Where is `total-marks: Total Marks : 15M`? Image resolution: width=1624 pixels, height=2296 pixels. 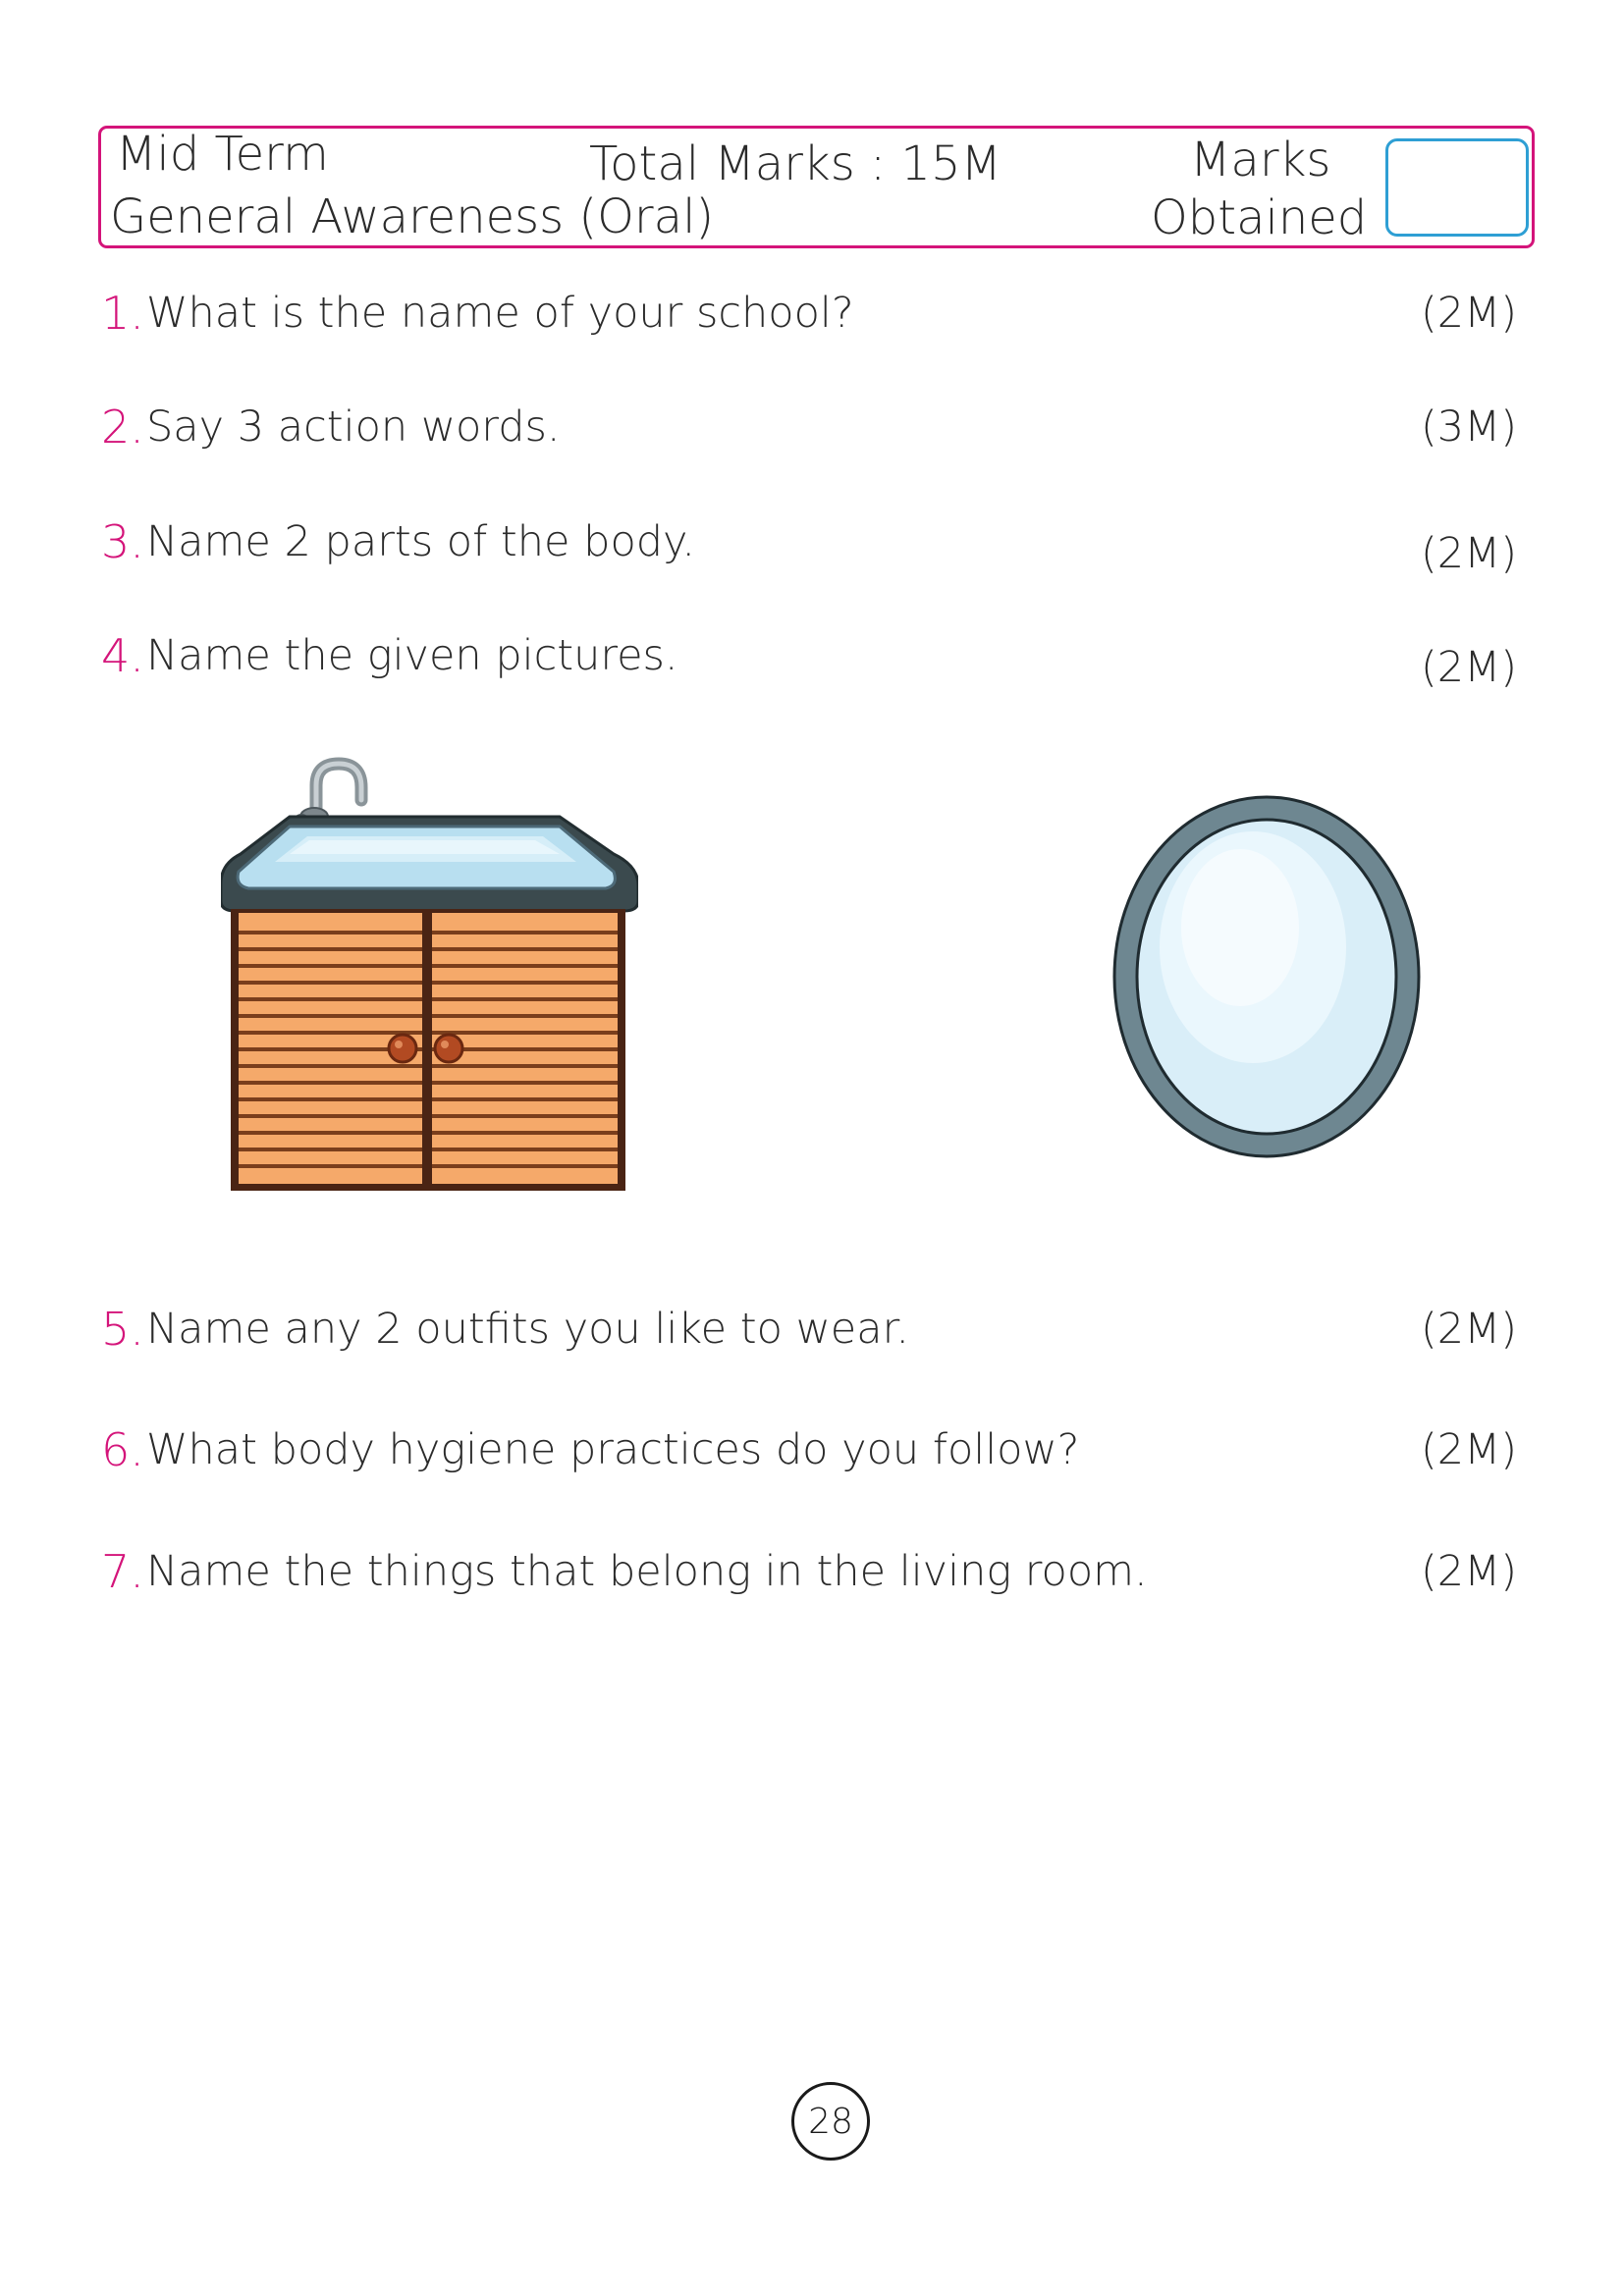
total-marks: Total Marks : 15M is located at coordinates (795, 163).